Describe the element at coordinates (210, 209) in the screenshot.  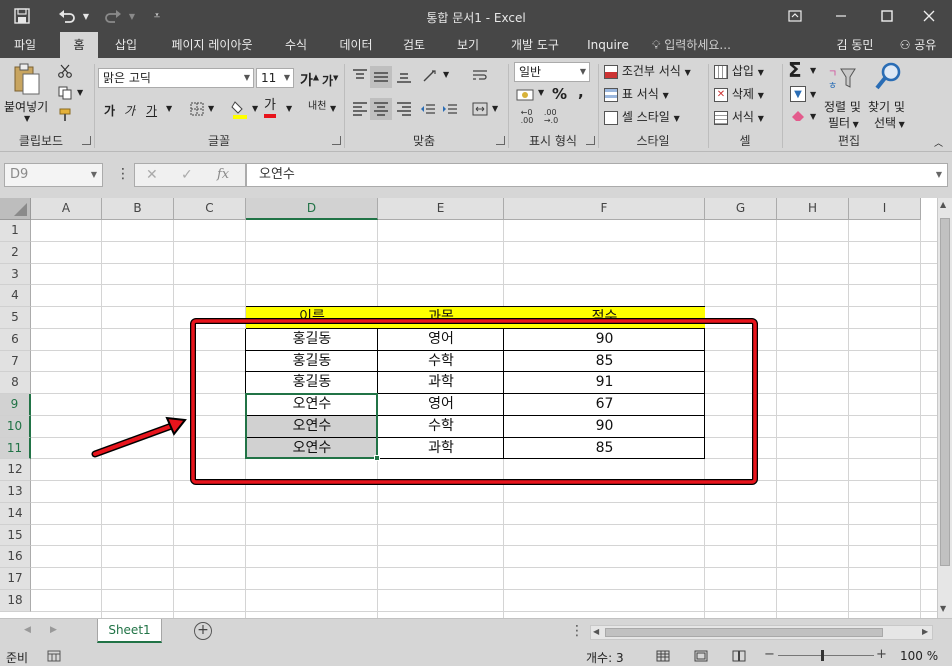
I see `column-header-c: C` at that location.